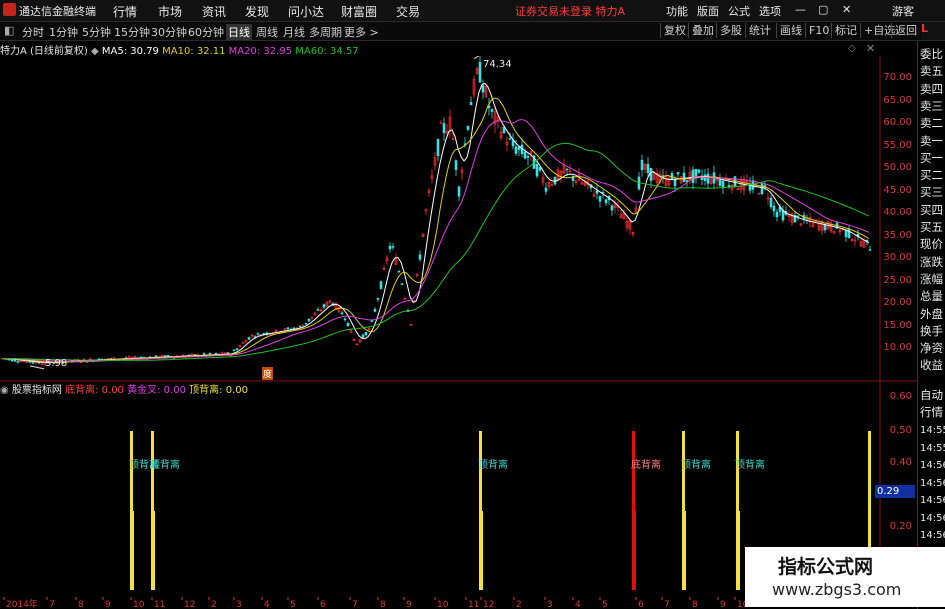 The height and width of the screenshot is (609, 945). I want to click on multi-stock-button: 多股, so click(730, 30).